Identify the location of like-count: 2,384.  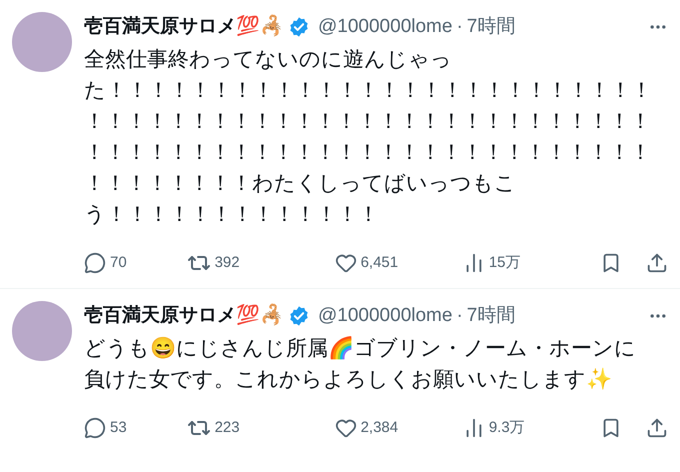
(379, 428).